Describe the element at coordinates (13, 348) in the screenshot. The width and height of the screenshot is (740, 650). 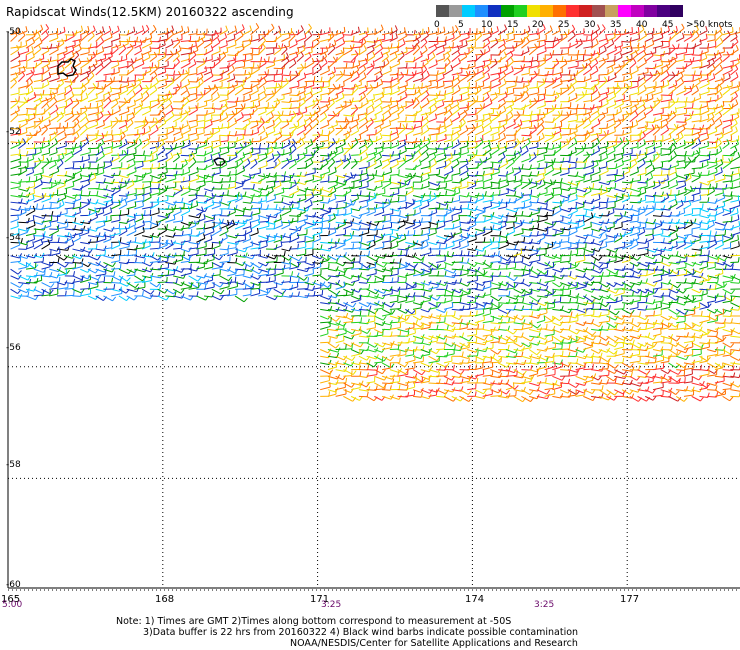
I see `lat-label: -56` at that location.